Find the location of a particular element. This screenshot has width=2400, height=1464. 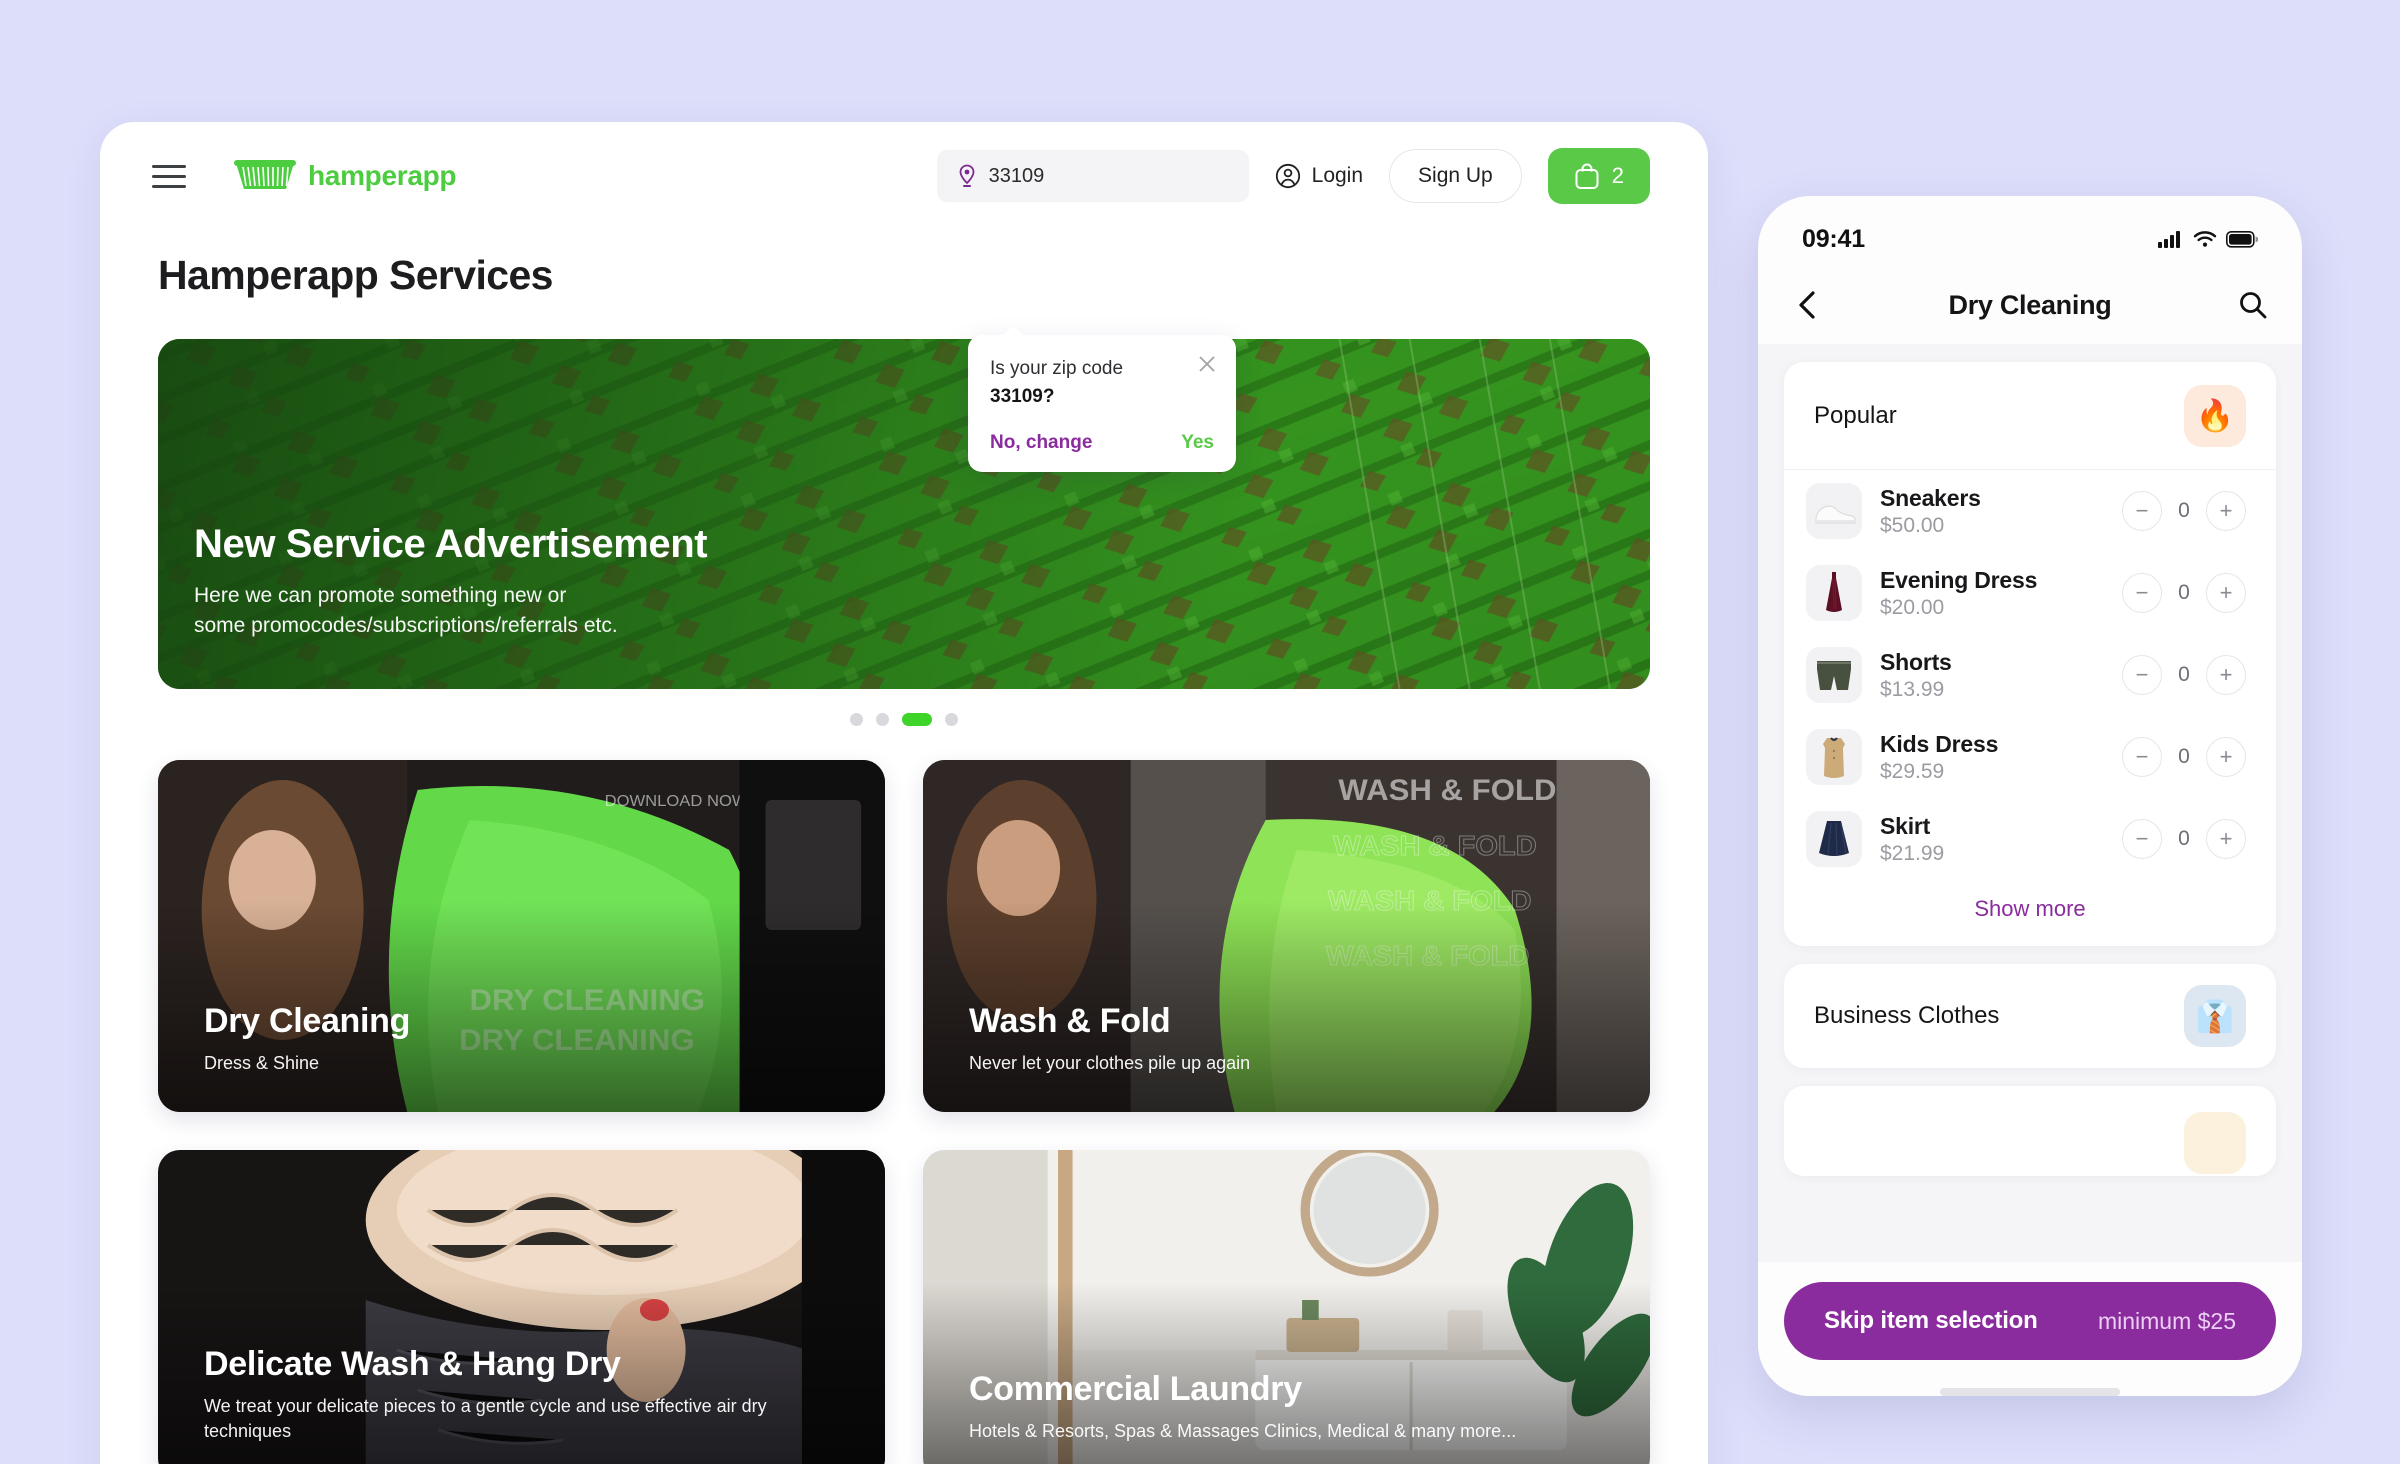

next-category-card-partial is located at coordinates (2030, 1131).